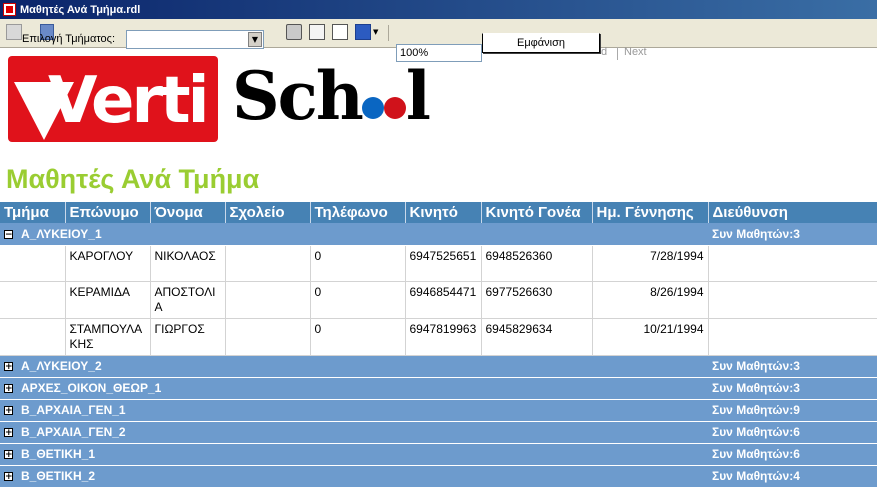 The height and width of the screenshot is (498, 877). I want to click on group-row: + Β_ΑΡΧΑΙΑ_ΓΕΝ_2 Συν Μαθητών:6, so click(438, 432).